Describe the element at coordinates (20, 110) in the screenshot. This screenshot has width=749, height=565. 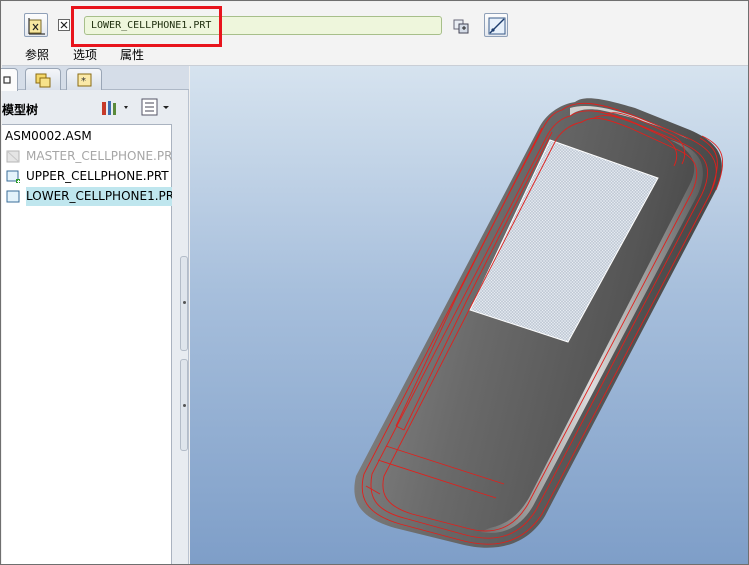
I see `model-tree-title: 模型树` at that location.